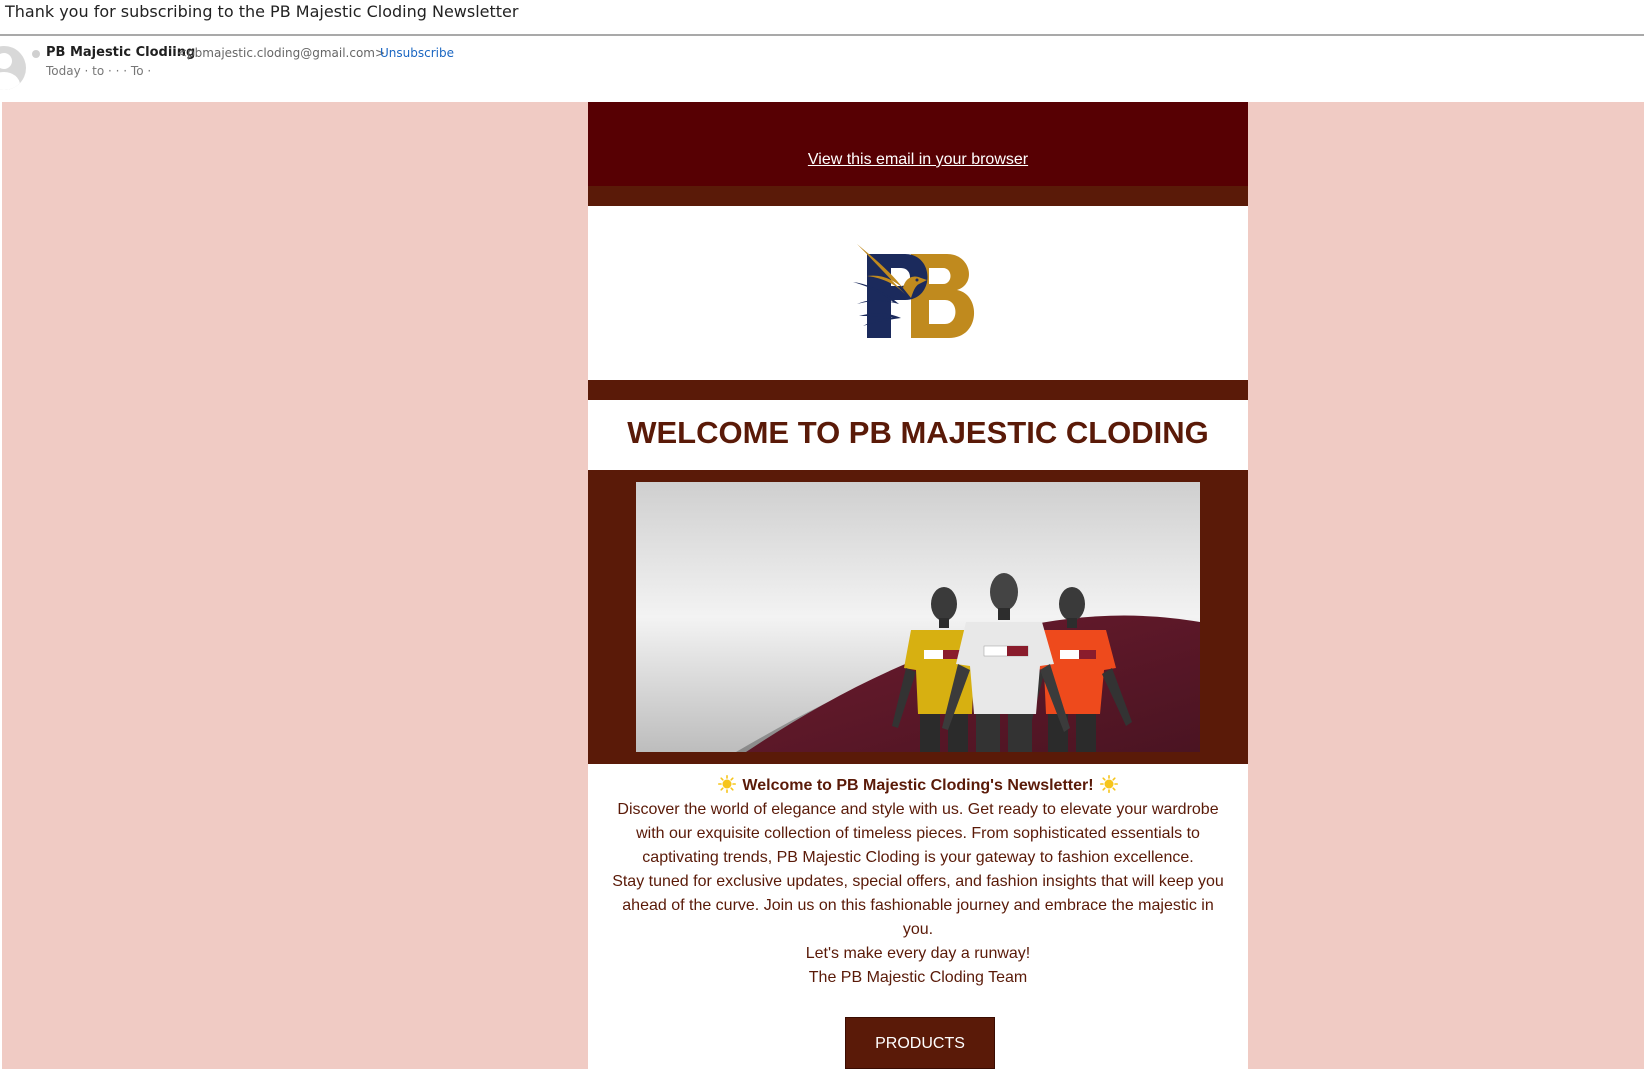  Describe the element at coordinates (281, 53) in the screenshot. I see `sender-email: <pbmajestic.cloding@gmail.com>` at that location.